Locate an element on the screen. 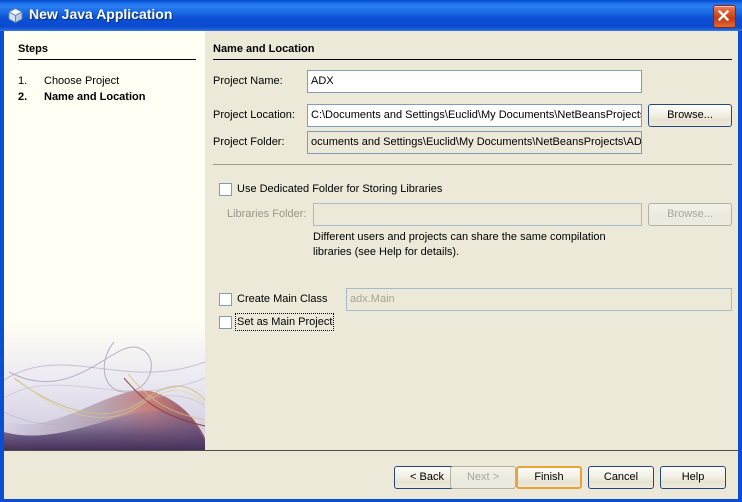 The height and width of the screenshot is (502, 742). create-main-class-checkbox is located at coordinates (225, 299).